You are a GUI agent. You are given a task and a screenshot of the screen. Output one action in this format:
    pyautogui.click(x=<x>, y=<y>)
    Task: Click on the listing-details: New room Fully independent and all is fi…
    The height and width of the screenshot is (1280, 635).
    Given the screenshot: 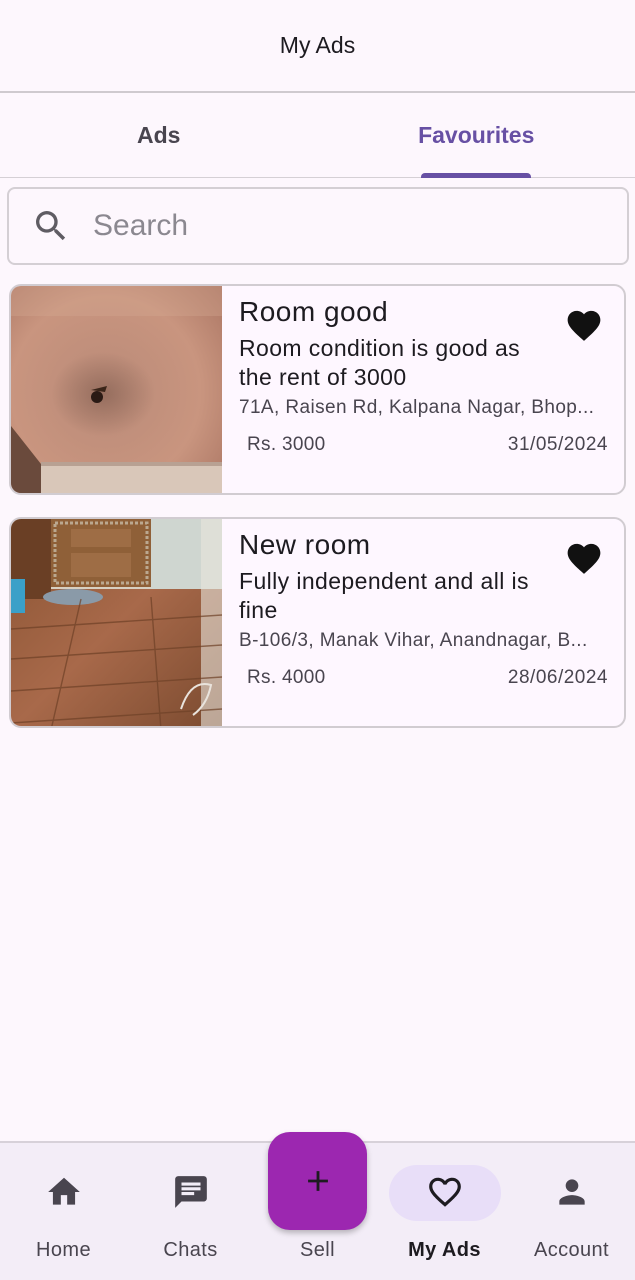 What is the action you would take?
    pyautogui.click(x=431, y=622)
    